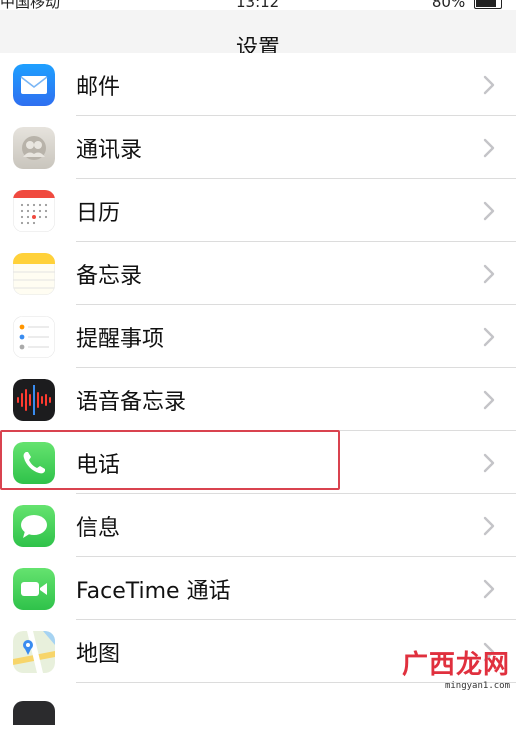 This screenshot has height=746, width=516. I want to click on settings-row-label: 电话, so click(98, 465).